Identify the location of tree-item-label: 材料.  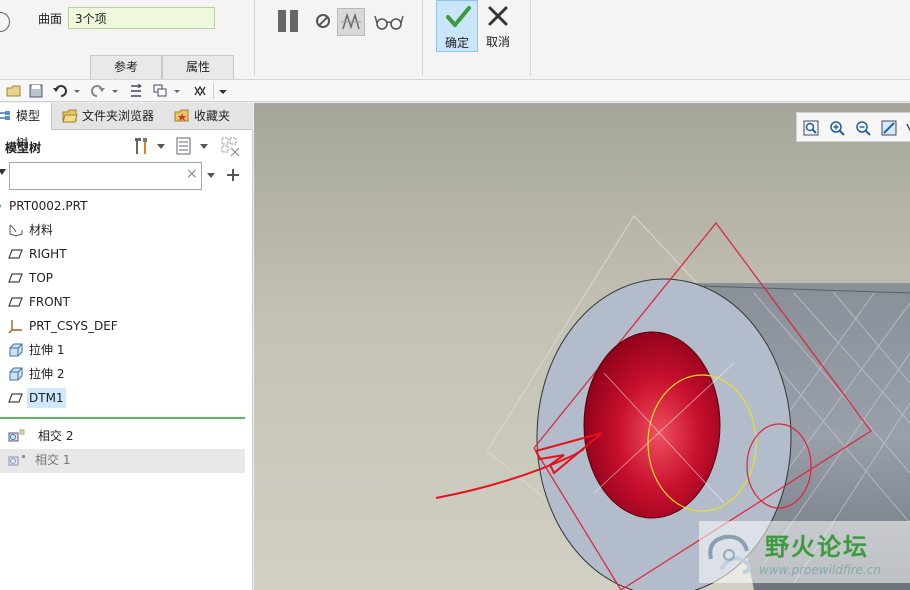
(41, 230).